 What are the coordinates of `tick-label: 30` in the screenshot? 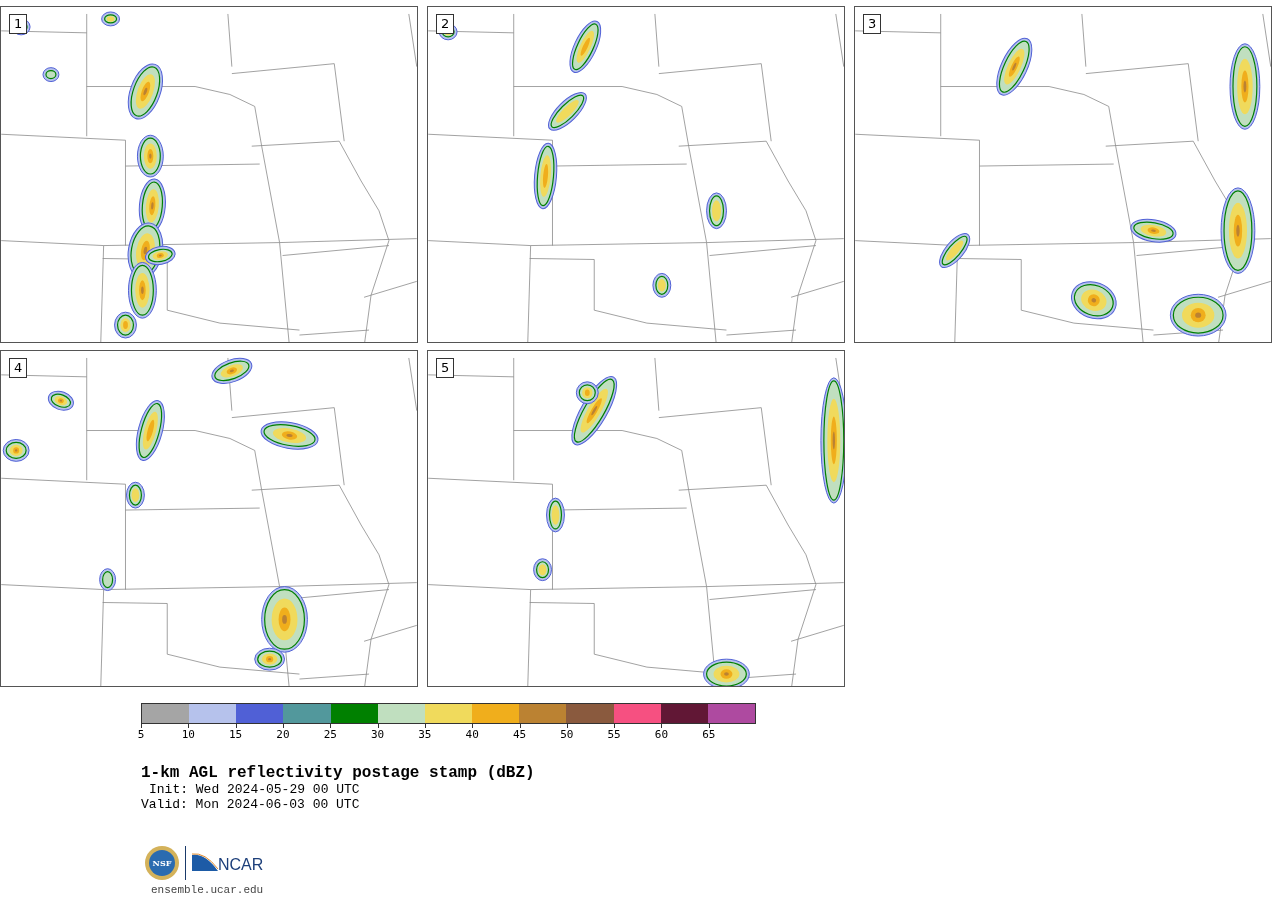 It's located at (377, 734).